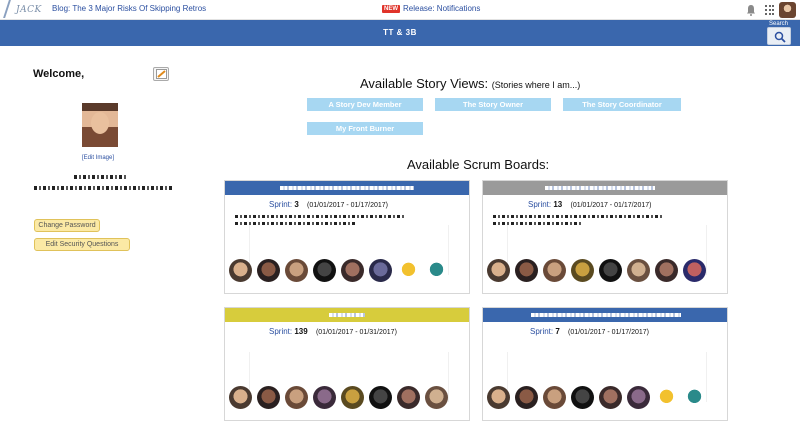 The image size is (800, 427). What do you see at coordinates (82, 244) in the screenshot?
I see `edit-security-questions-button: Edit Security Questions` at bounding box center [82, 244].